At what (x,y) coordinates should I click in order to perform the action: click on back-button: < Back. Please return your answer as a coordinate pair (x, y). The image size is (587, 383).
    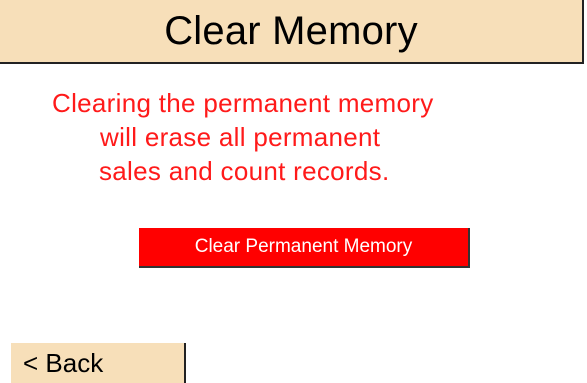
    Looking at the image, I should click on (98, 363).